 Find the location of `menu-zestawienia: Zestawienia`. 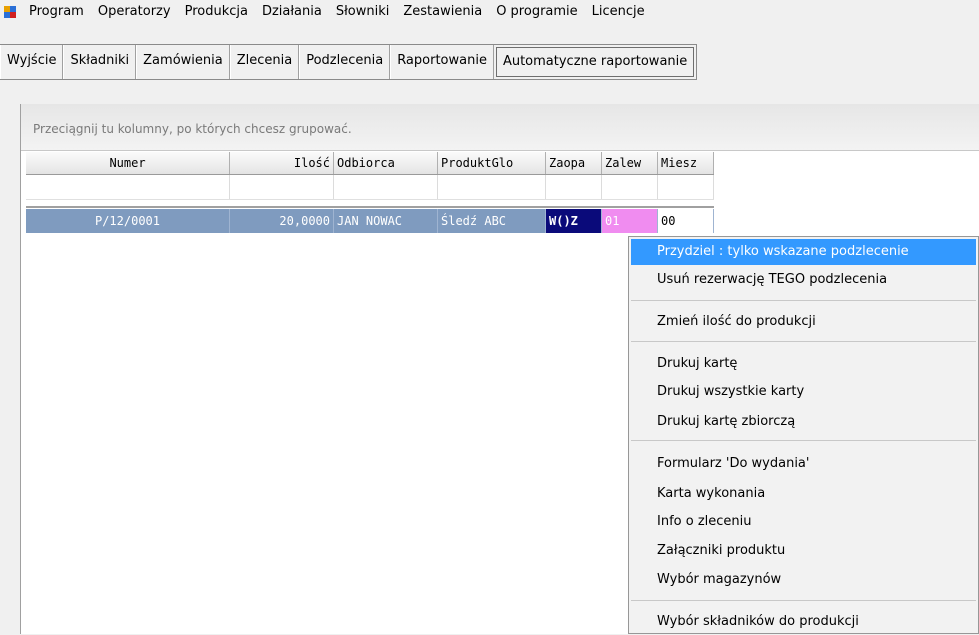

menu-zestawienia: Zestawienia is located at coordinates (442, 12).